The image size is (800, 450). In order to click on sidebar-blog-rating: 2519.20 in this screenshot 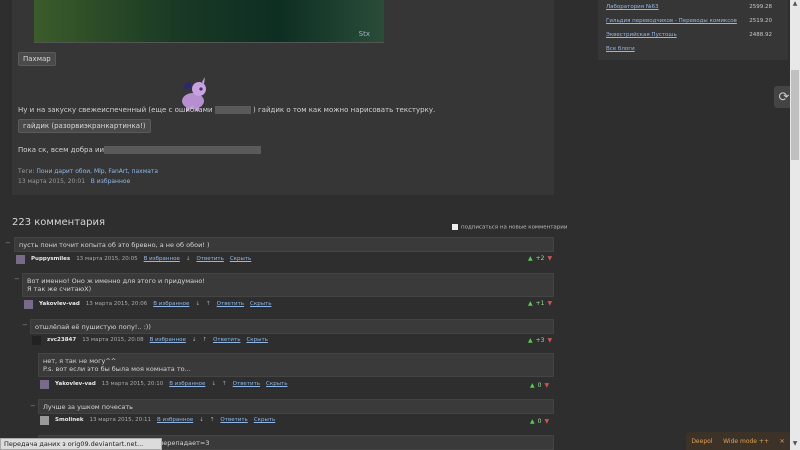, I will do `click(760, 21)`.